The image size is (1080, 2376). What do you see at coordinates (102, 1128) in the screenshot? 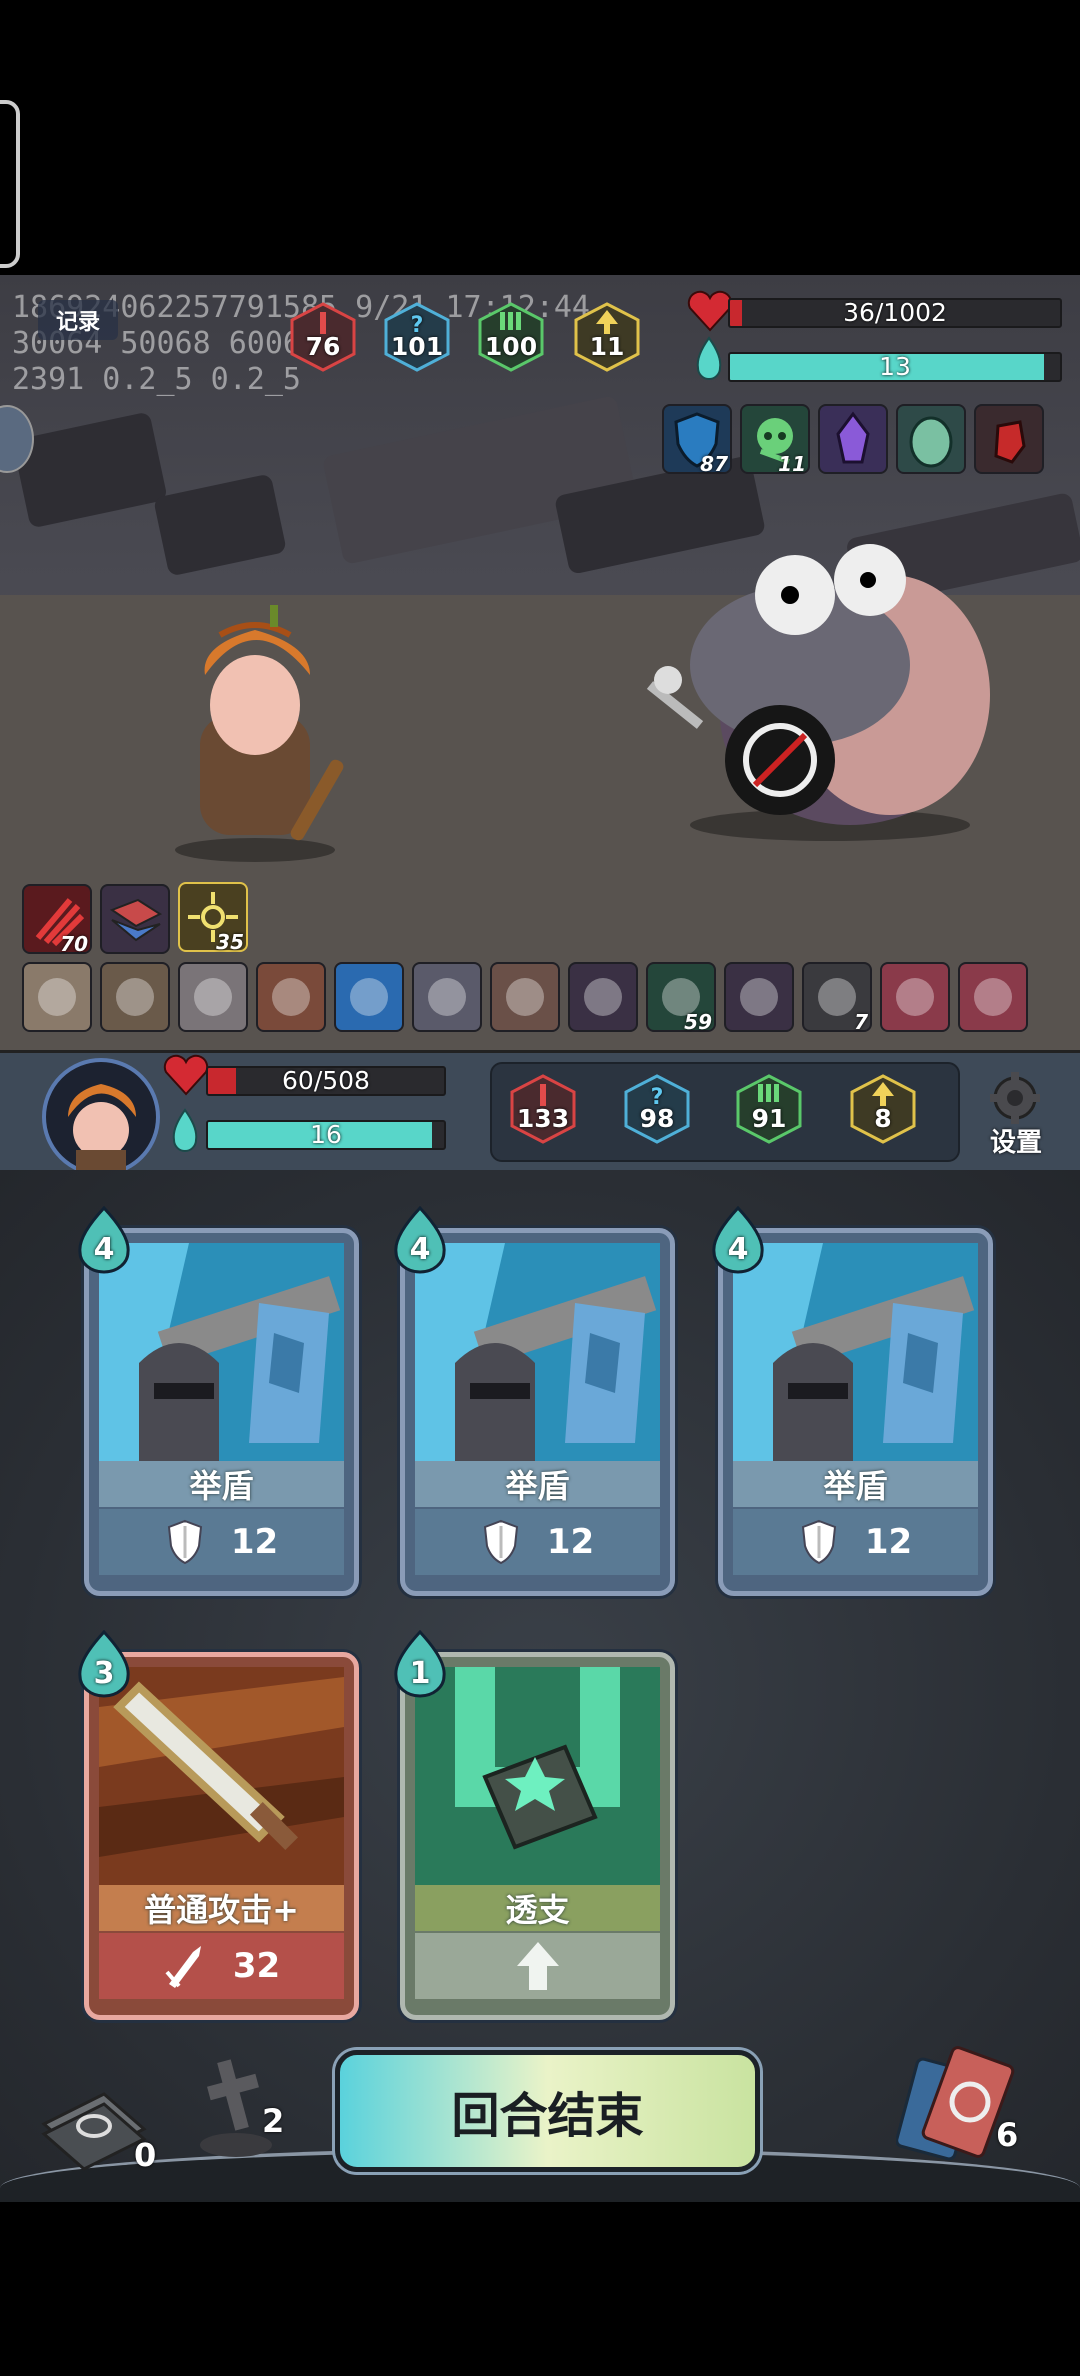
I see `pumpkin-head-avatar-icon` at bounding box center [102, 1128].